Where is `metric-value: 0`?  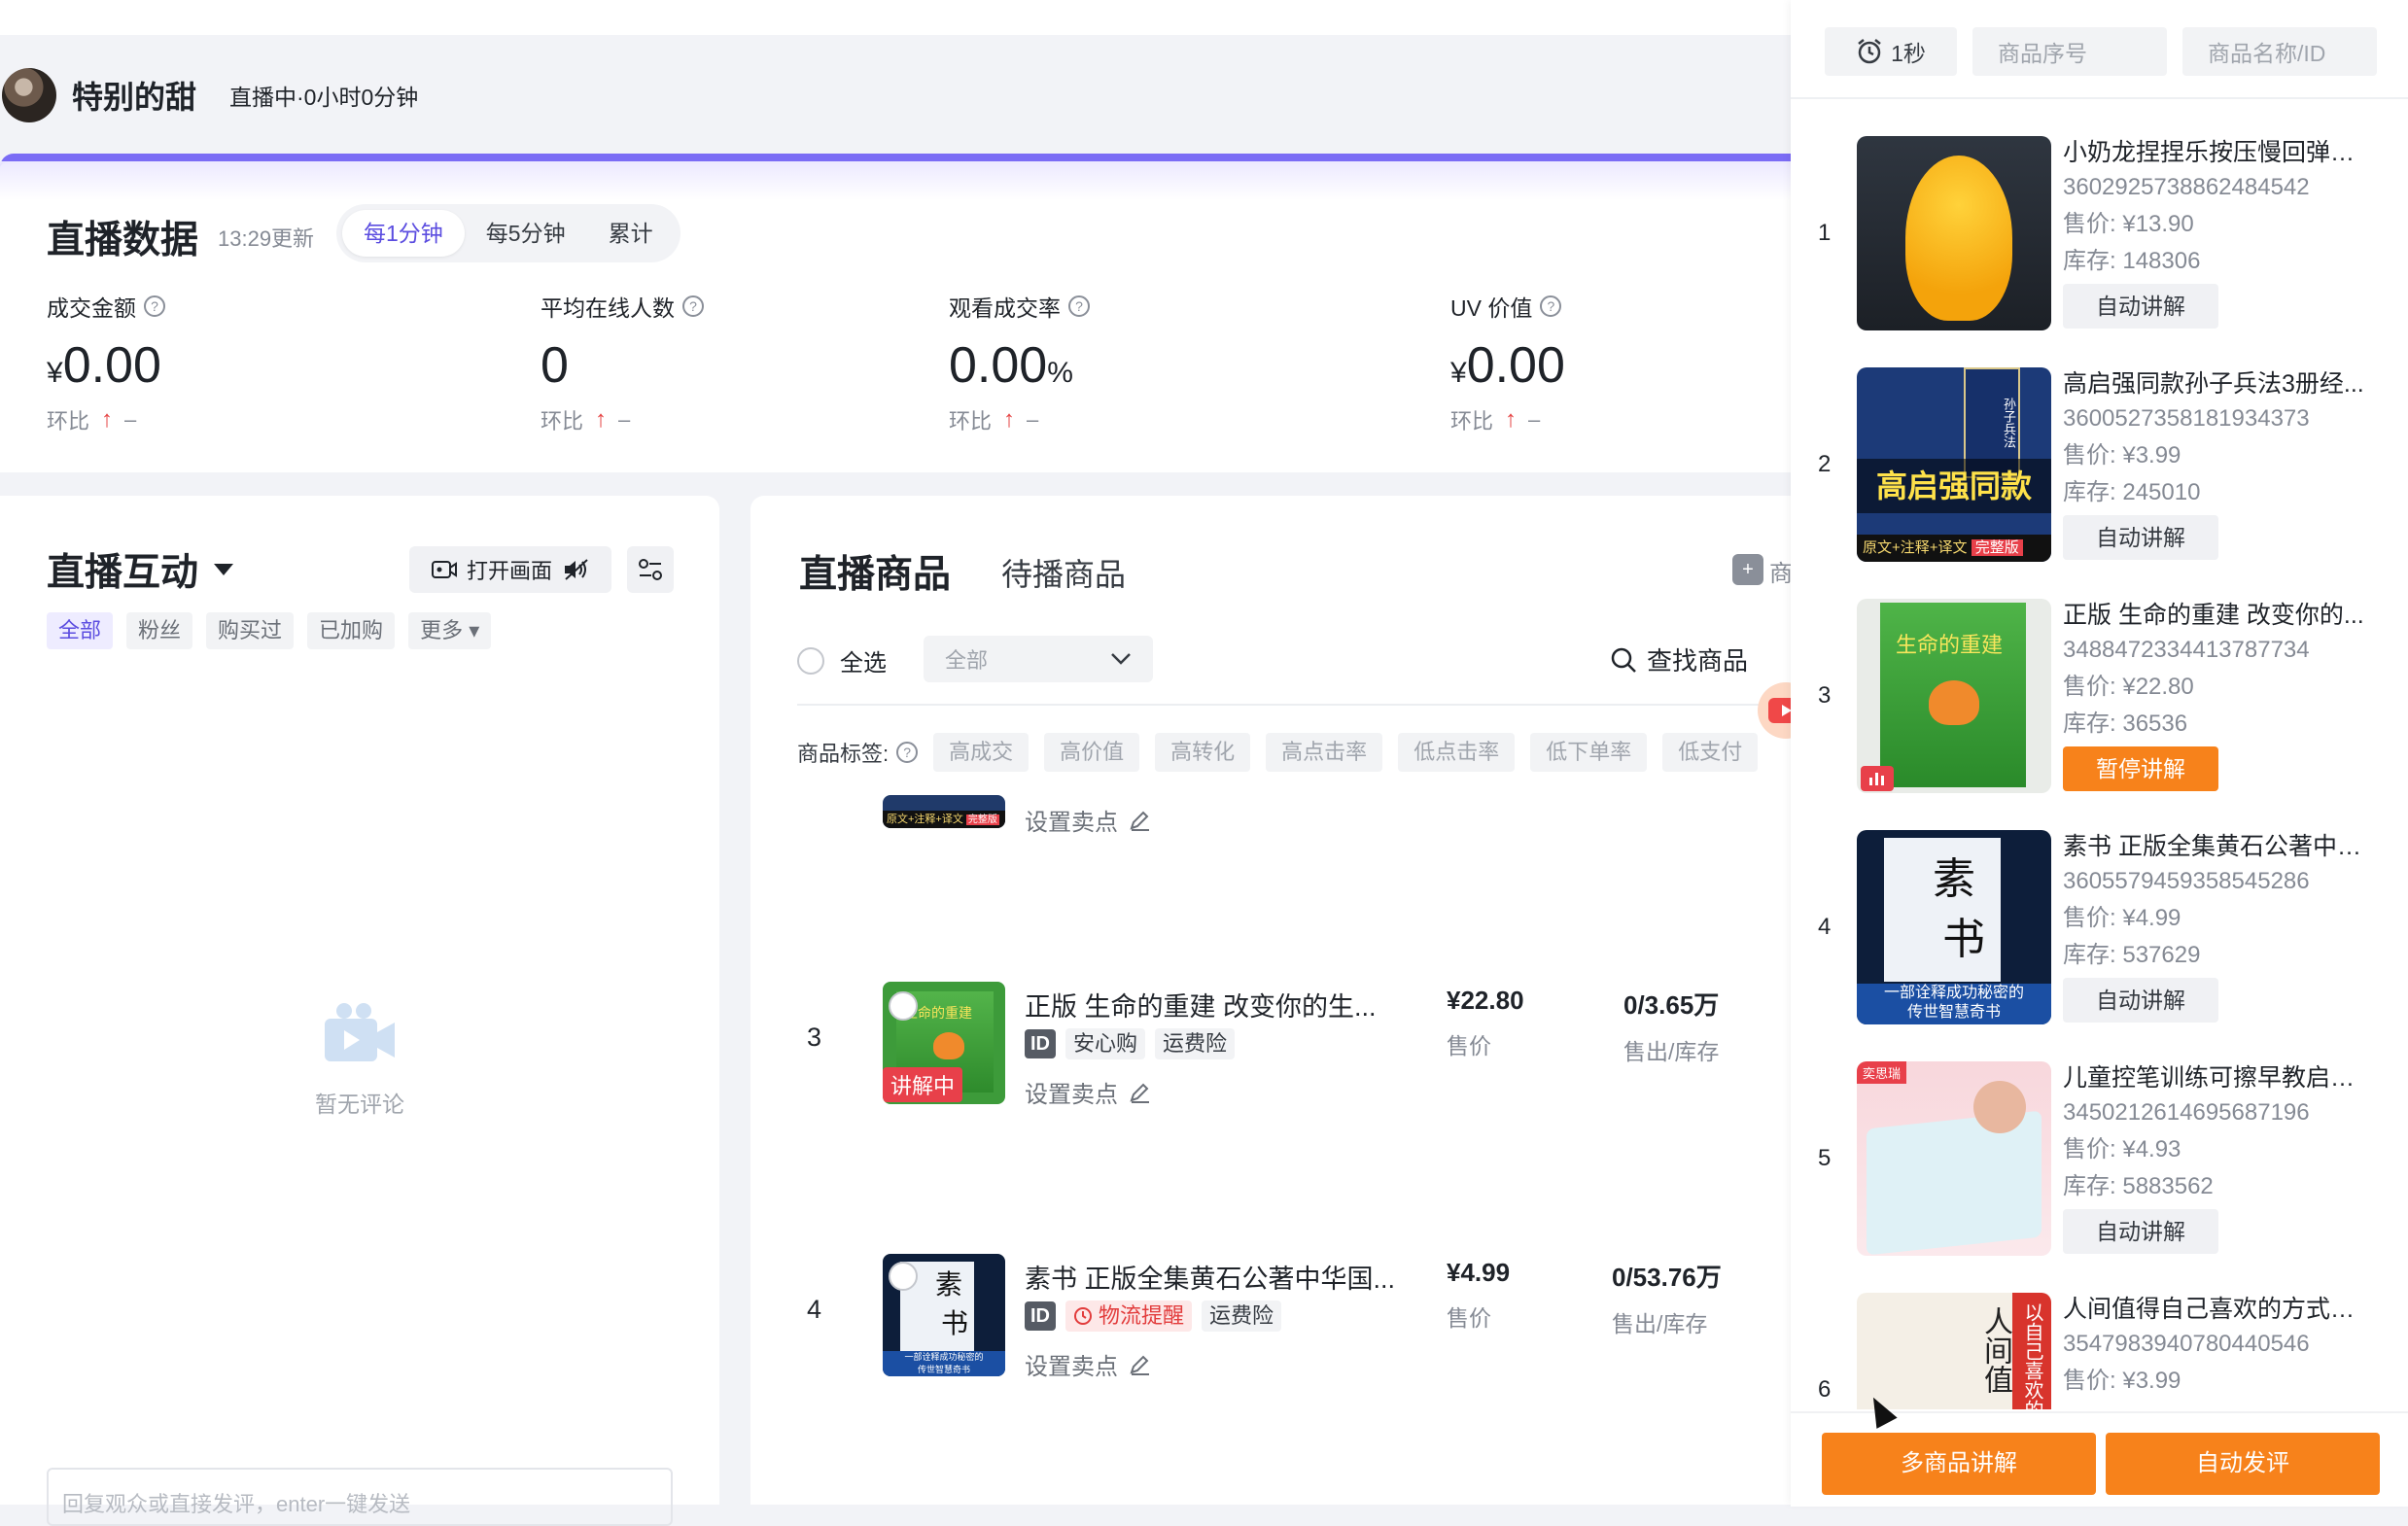
metric-value: 0 is located at coordinates (555, 365).